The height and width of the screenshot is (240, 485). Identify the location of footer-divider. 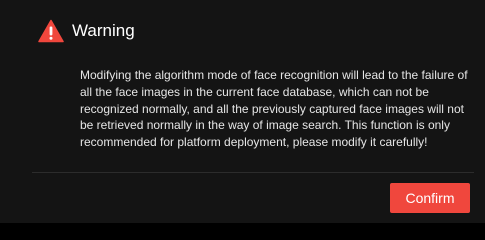
(253, 172).